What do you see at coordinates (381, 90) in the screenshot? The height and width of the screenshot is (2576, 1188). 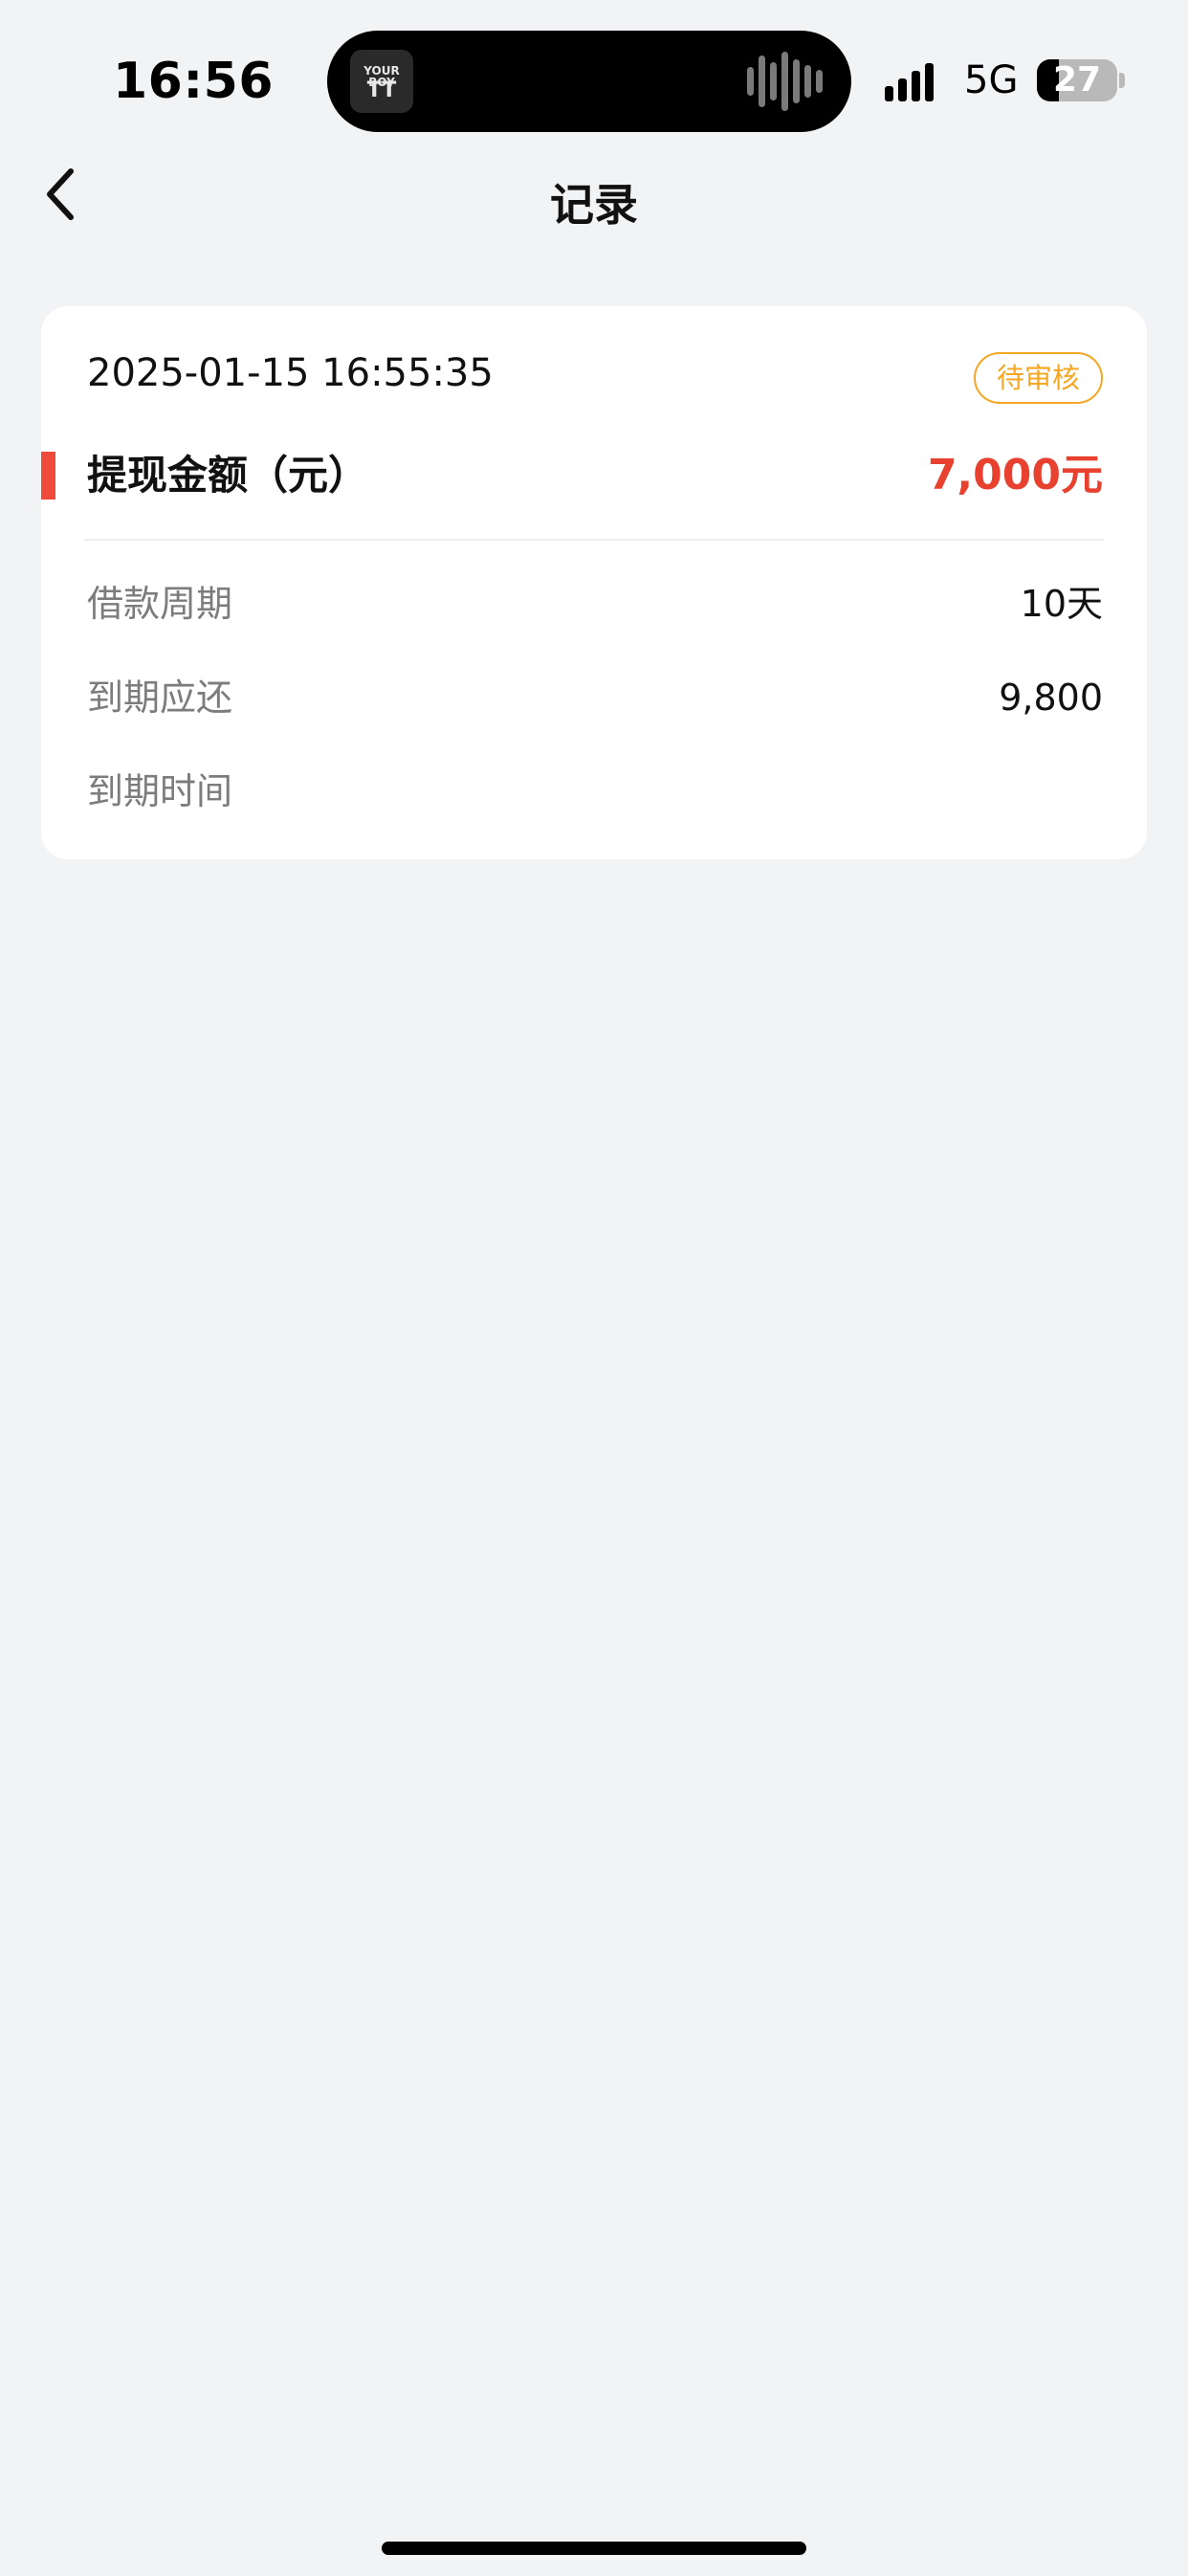 I see `artwork-text-bottom: TT` at bounding box center [381, 90].